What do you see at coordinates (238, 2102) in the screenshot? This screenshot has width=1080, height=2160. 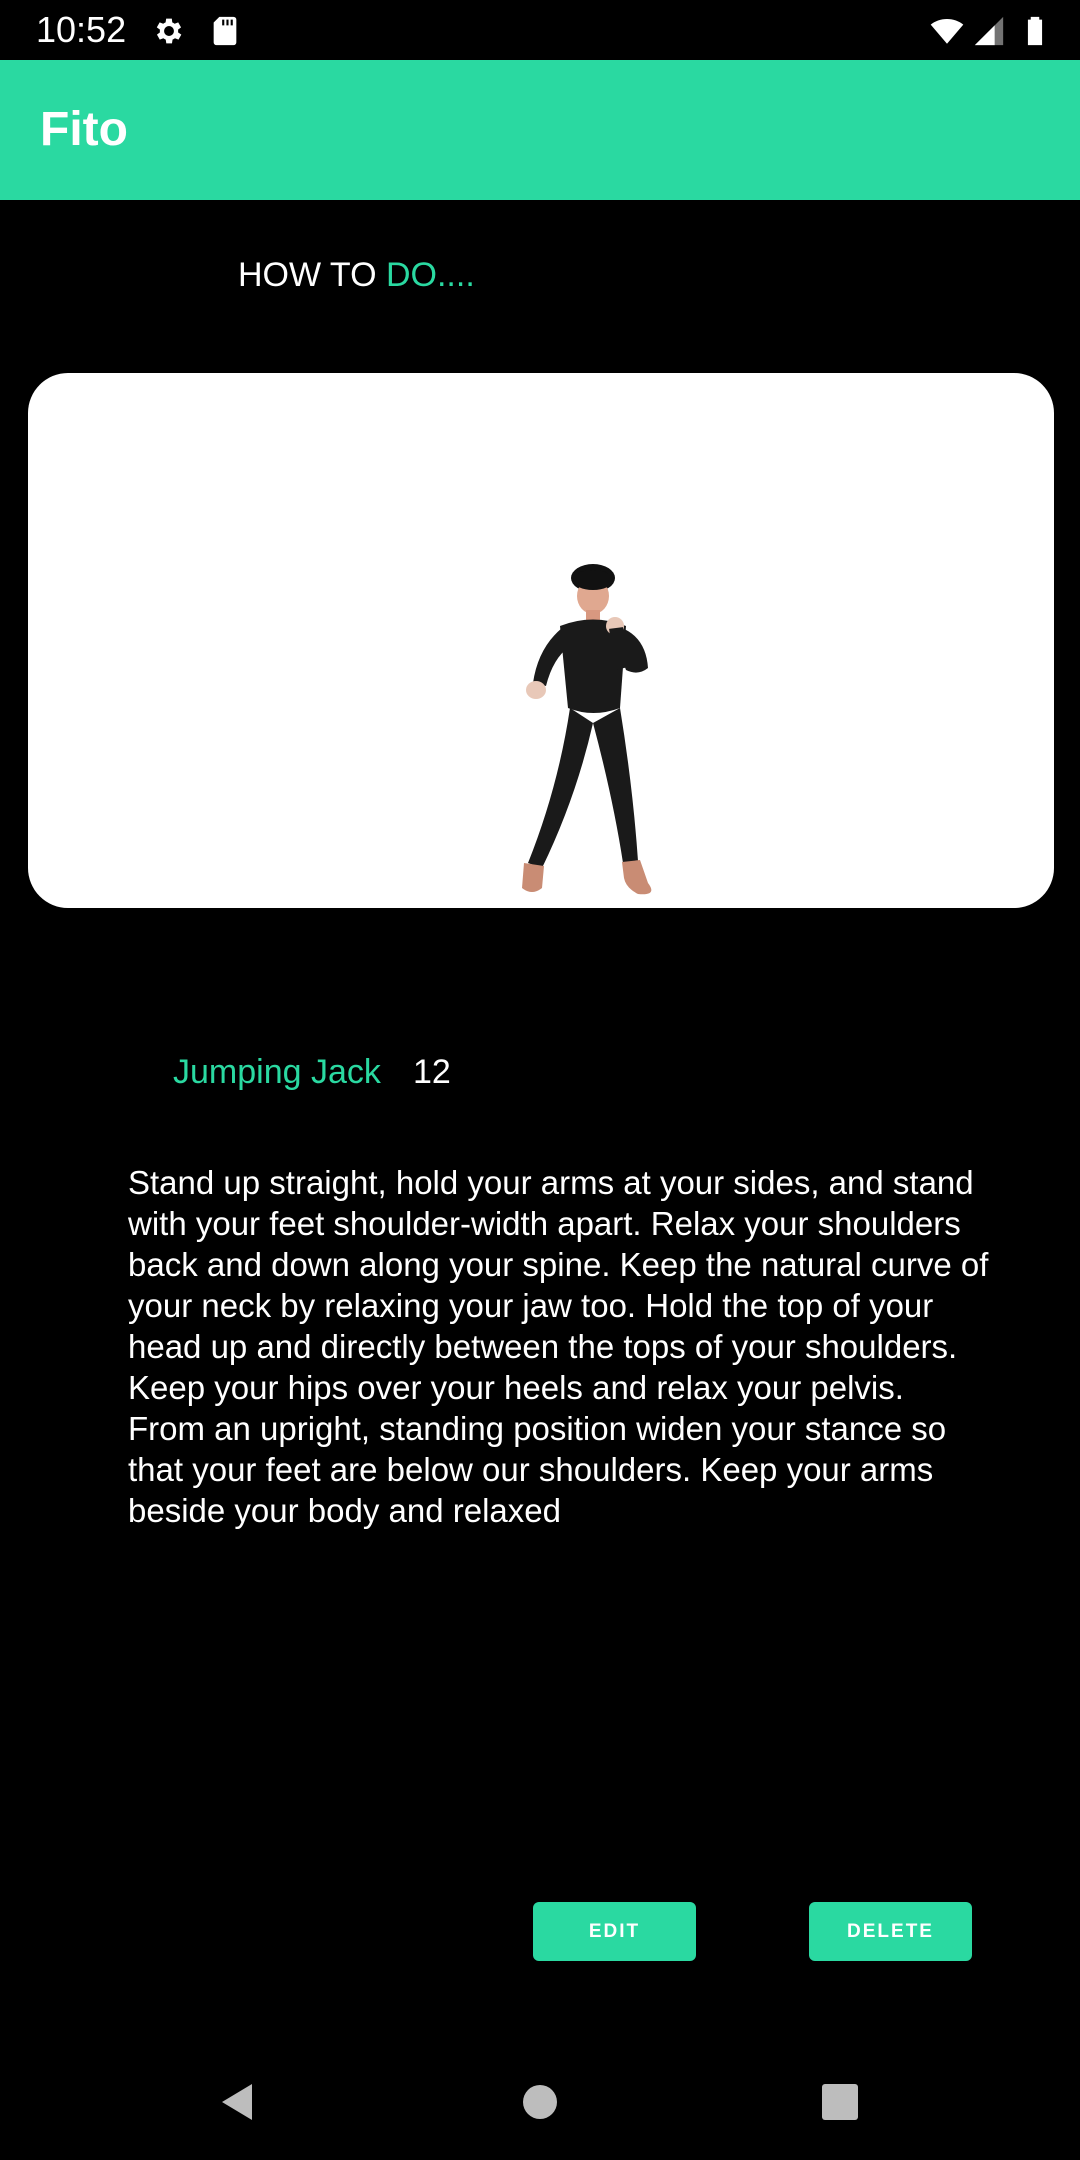 I see `back-icon` at bounding box center [238, 2102].